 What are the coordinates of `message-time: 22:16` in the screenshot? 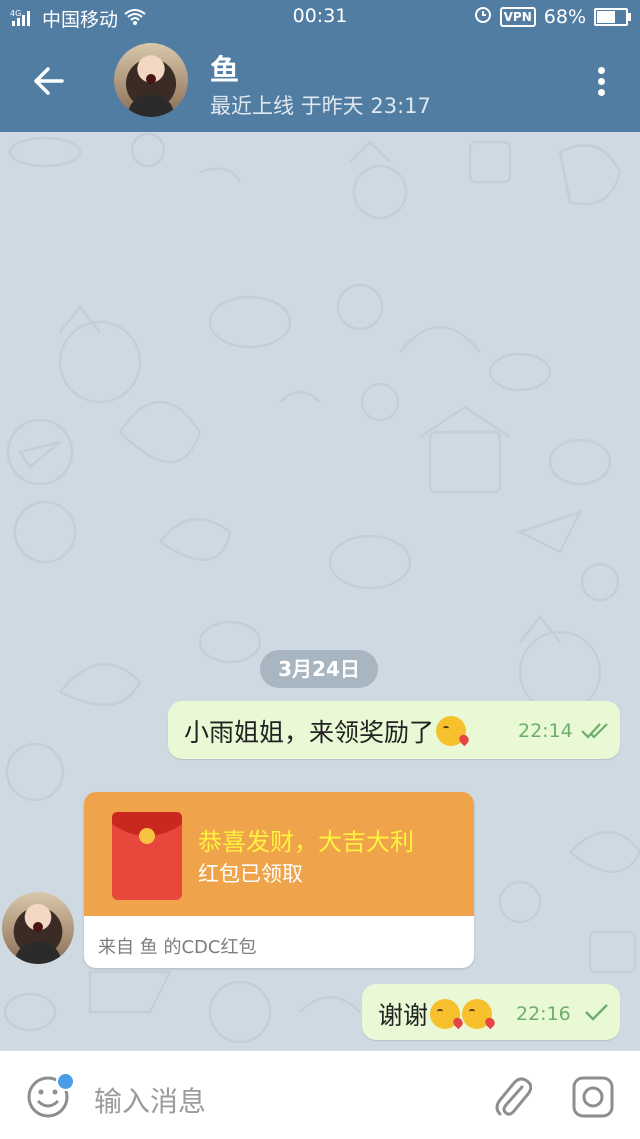 It's located at (543, 1014).